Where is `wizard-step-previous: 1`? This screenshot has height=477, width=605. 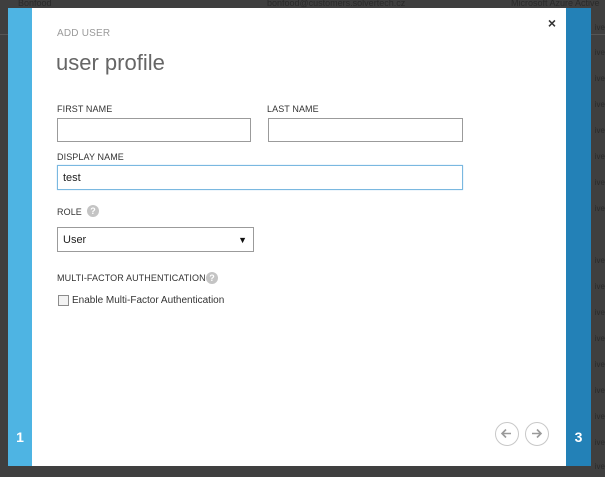 wizard-step-previous: 1 is located at coordinates (20, 237).